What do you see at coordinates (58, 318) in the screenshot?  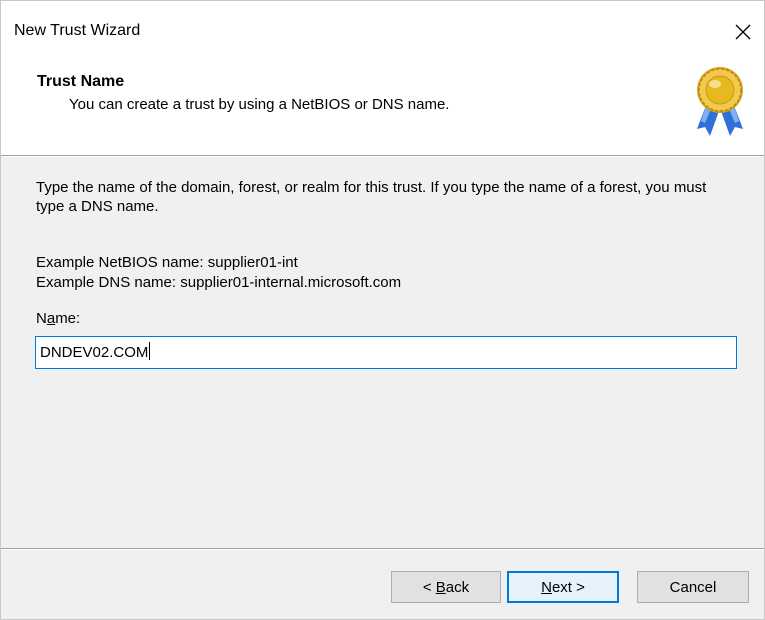 I see `name-label: Name:` at bounding box center [58, 318].